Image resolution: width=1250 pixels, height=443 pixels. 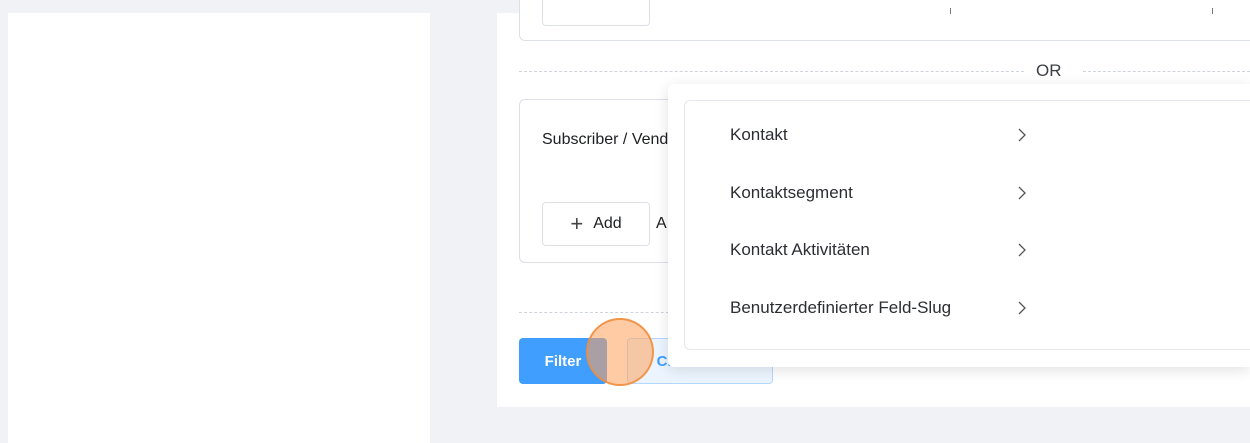 What do you see at coordinates (771, 71) in the screenshot?
I see `or-divider-left` at bounding box center [771, 71].